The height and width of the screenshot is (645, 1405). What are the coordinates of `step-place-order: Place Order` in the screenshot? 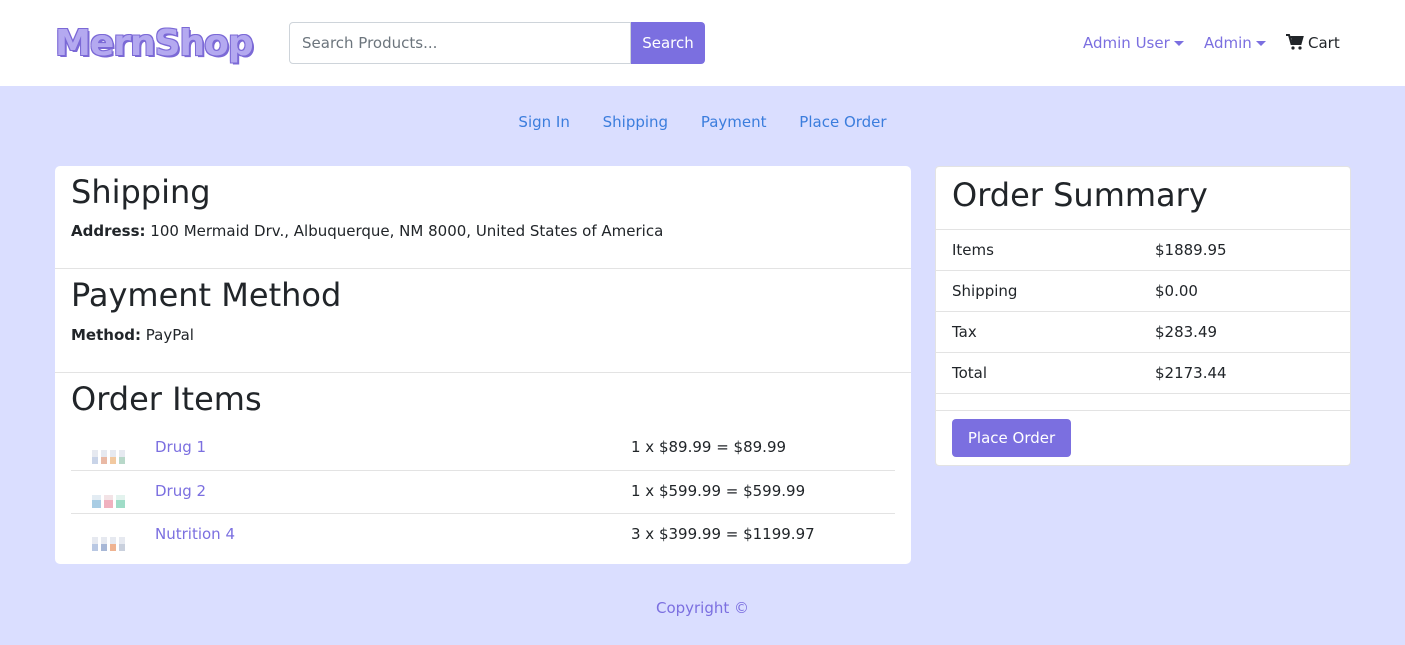 It's located at (842, 122).